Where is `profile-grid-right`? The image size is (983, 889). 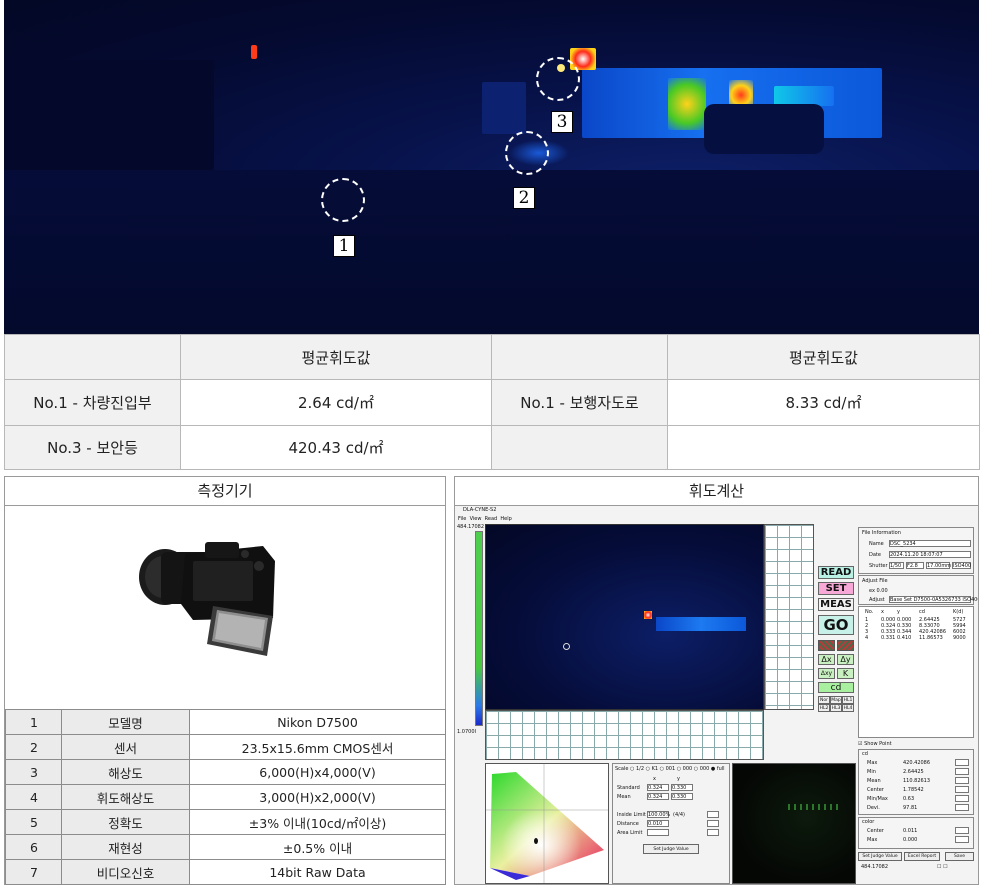
profile-grid-right is located at coordinates (789, 617).